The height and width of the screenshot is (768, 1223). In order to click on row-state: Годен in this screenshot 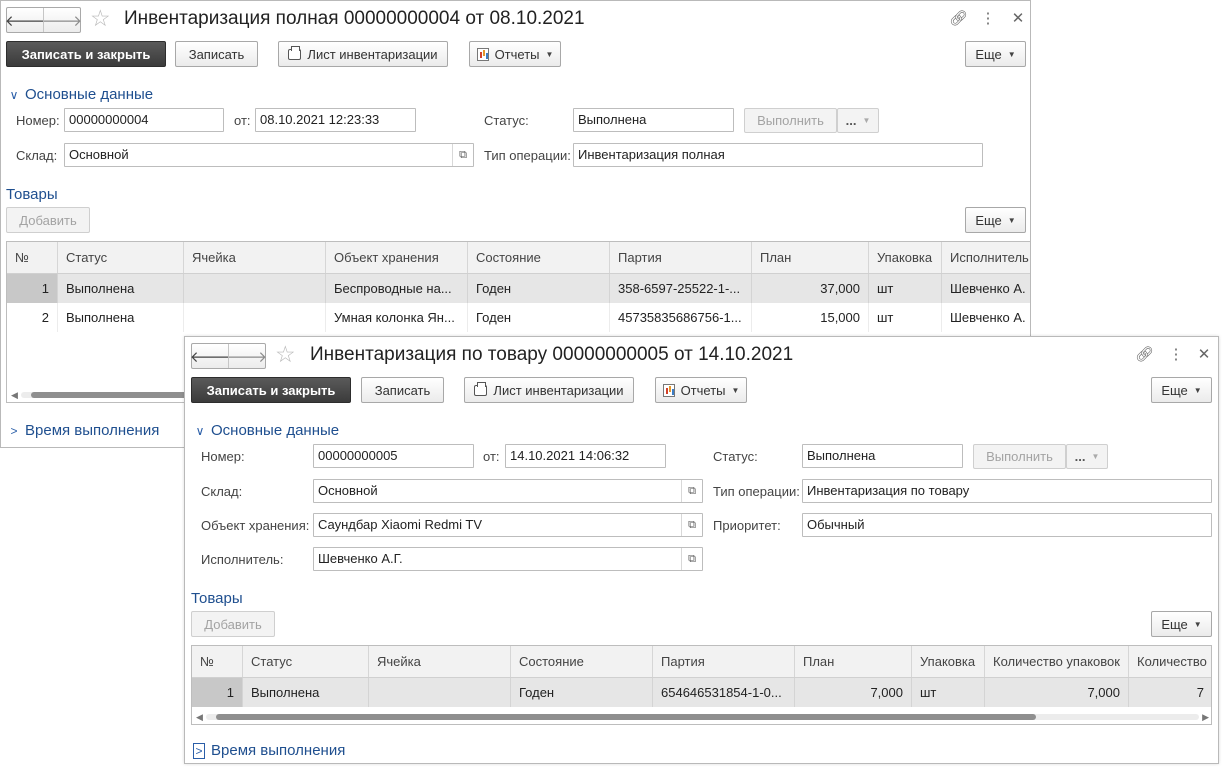, I will do `click(539, 288)`.